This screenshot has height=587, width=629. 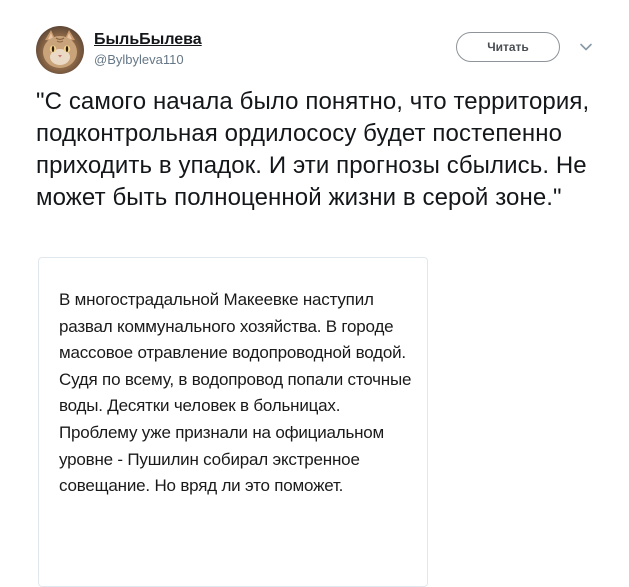 What do you see at coordinates (508, 47) in the screenshot?
I see `follow-button: Читать` at bounding box center [508, 47].